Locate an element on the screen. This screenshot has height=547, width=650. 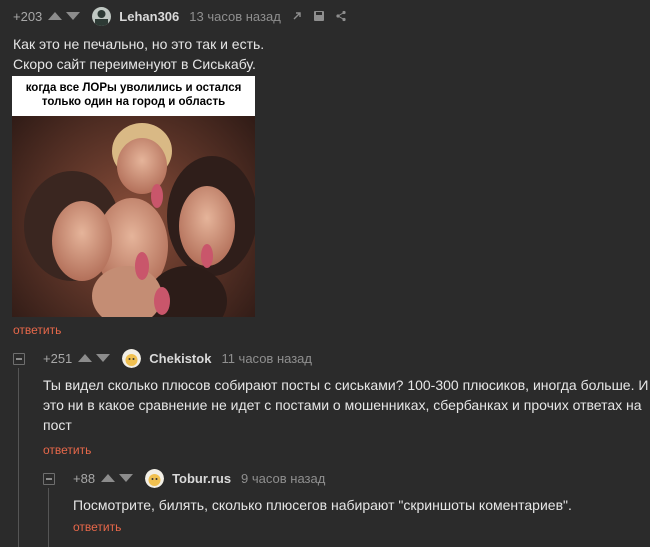
username: Chekistok is located at coordinates (180, 358).